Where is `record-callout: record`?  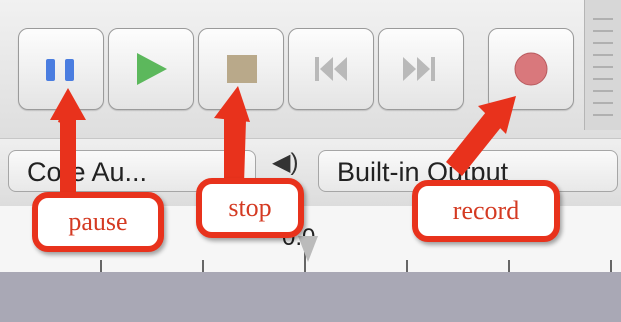
record-callout: record is located at coordinates (486, 211).